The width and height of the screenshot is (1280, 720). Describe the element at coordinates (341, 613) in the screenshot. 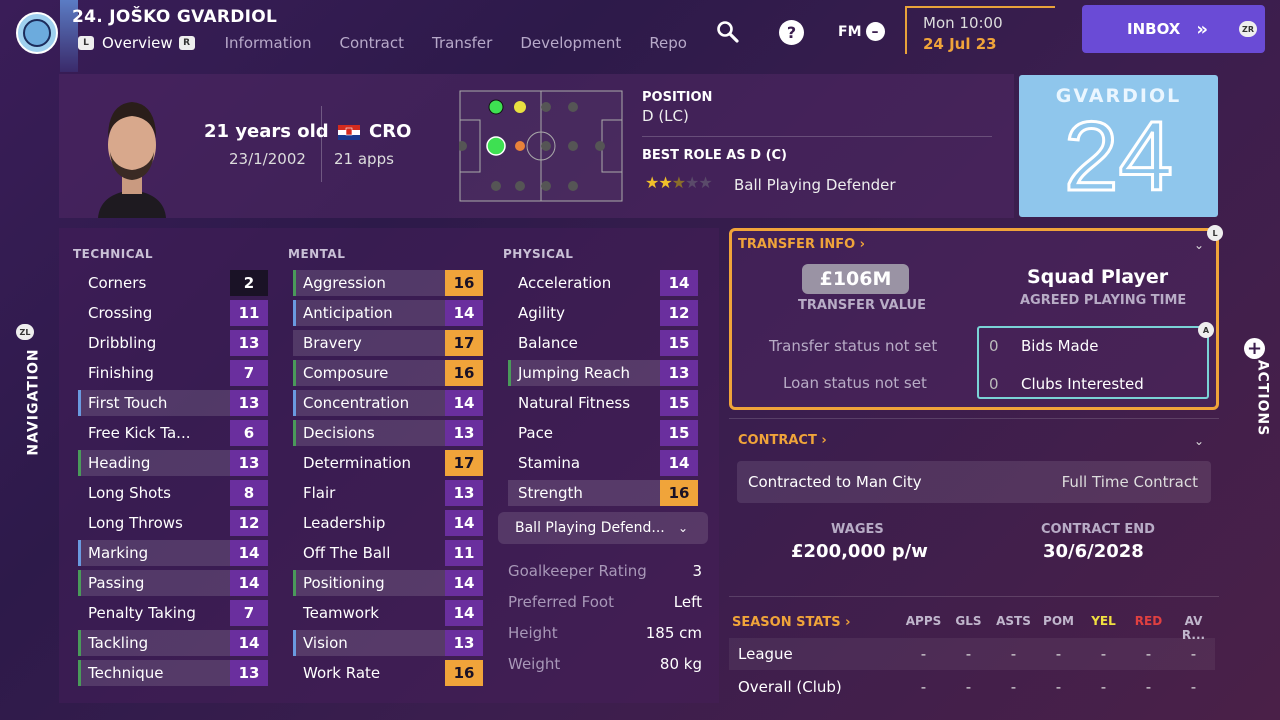

I see `attribute-name: Teamwork` at that location.